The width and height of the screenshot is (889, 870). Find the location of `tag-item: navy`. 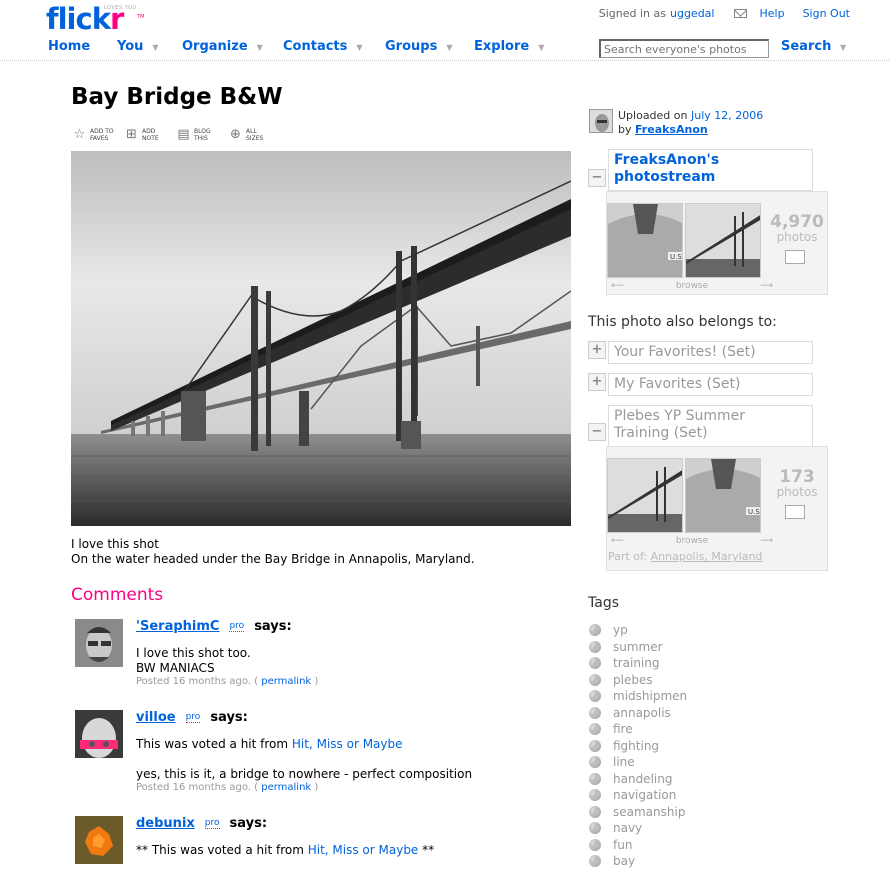

tag-item: navy is located at coordinates (638, 828).